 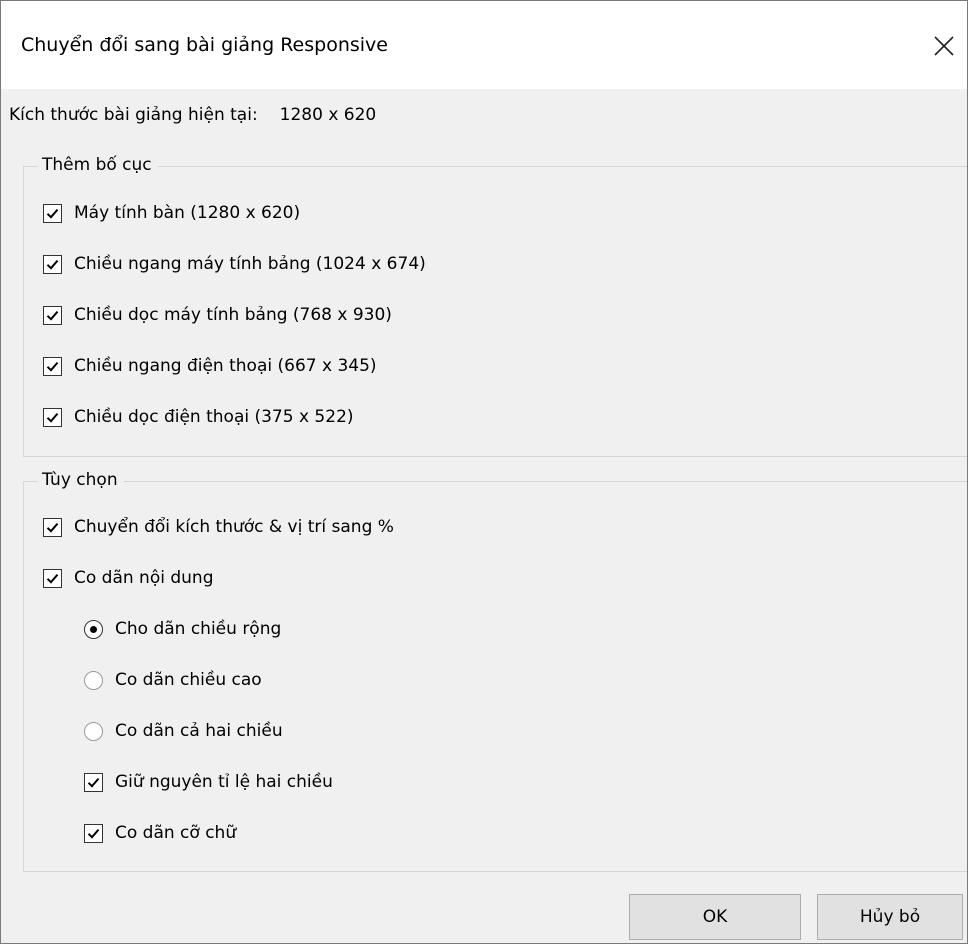 I want to click on dialog-title: Chuyển đổi sang bài giảng Responsive, so click(x=204, y=45).